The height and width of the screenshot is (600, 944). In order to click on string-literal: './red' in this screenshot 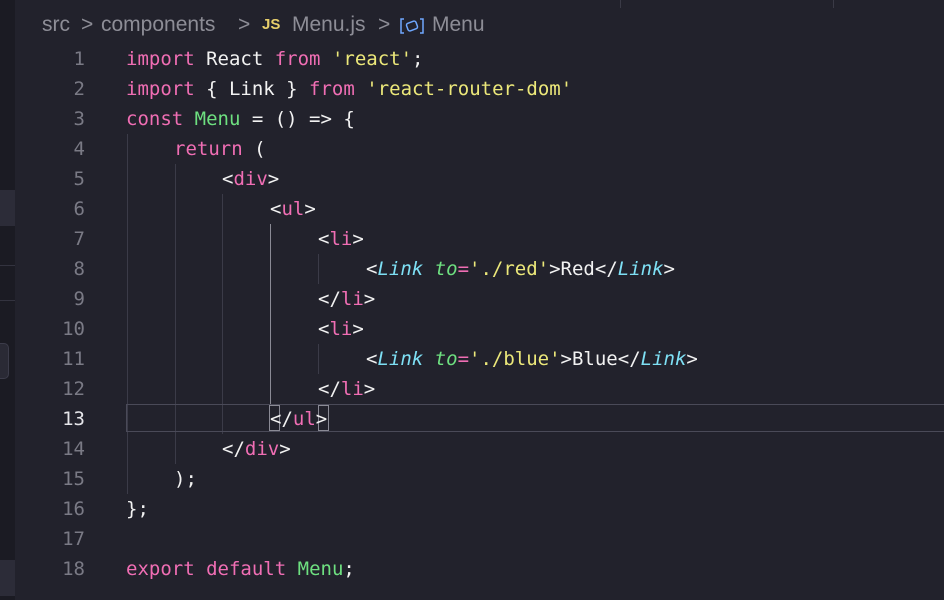, I will do `click(509, 269)`.